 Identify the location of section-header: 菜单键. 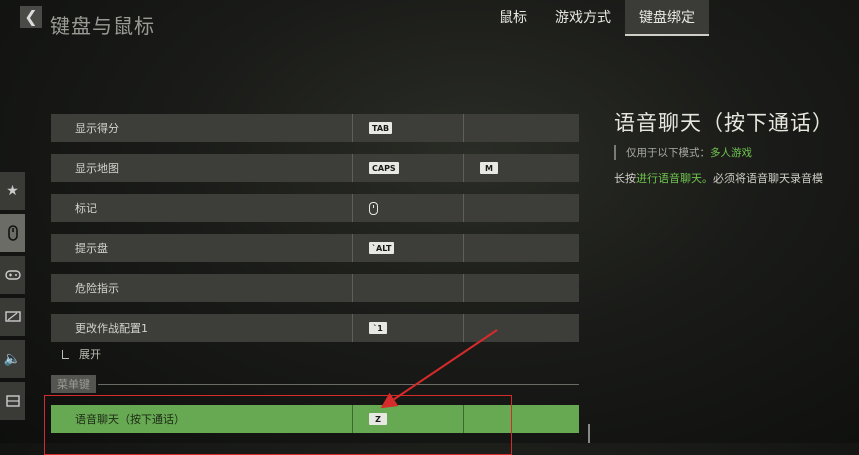
(315, 384).